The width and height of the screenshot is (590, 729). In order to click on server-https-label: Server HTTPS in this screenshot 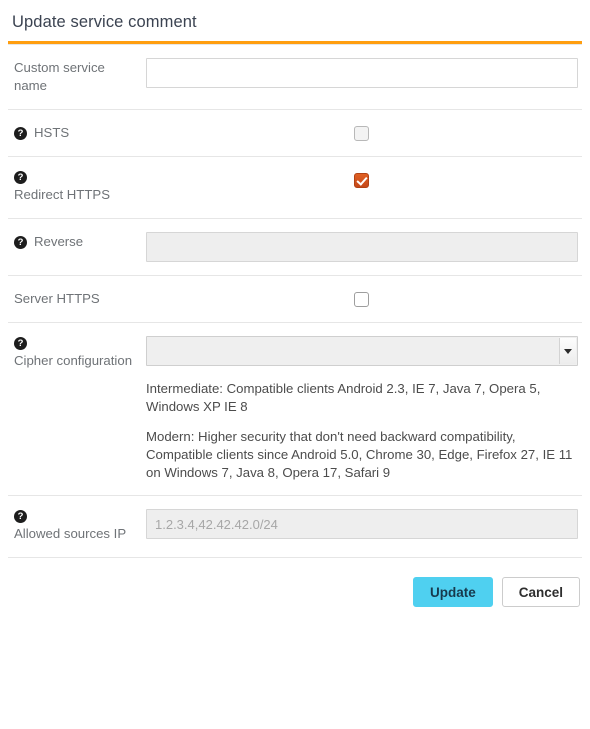, I will do `click(57, 298)`.